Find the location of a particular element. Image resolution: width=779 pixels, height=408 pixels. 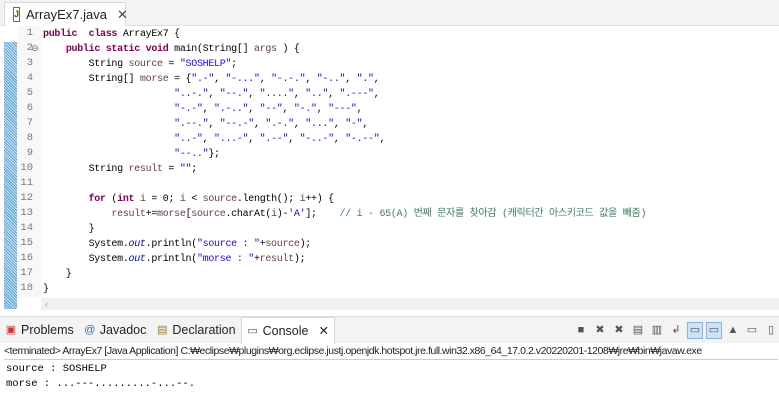

console-output-line: morse : ...---.........-...--. is located at coordinates (101, 384).